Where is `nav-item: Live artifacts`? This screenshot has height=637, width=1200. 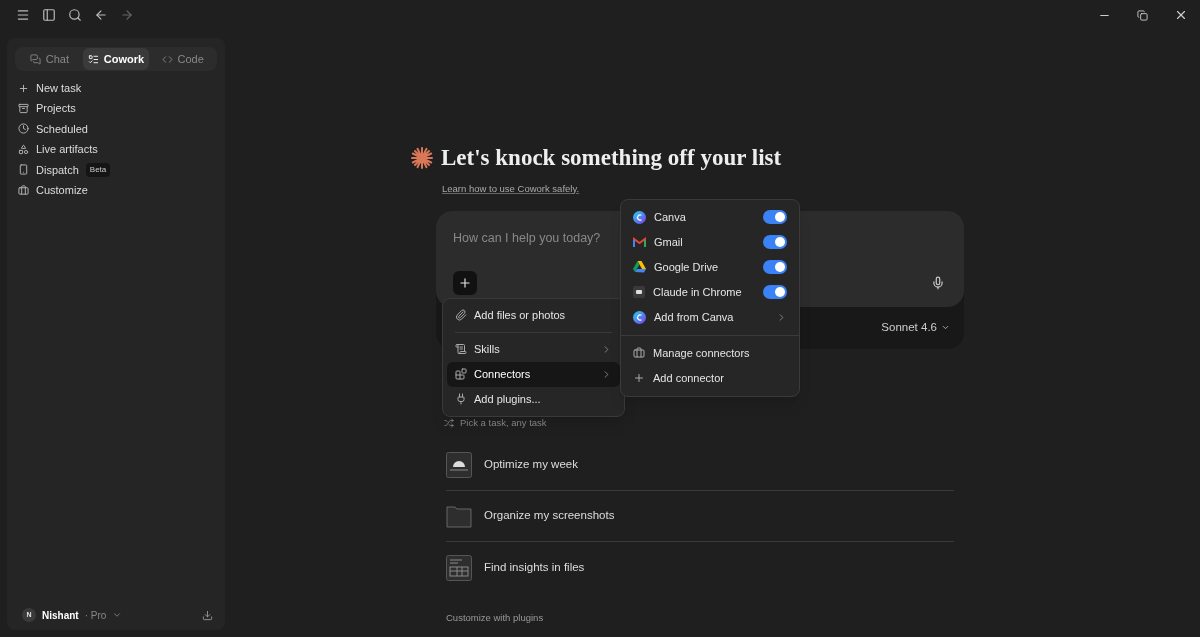
nav-item: Live artifacts is located at coordinates (67, 149).